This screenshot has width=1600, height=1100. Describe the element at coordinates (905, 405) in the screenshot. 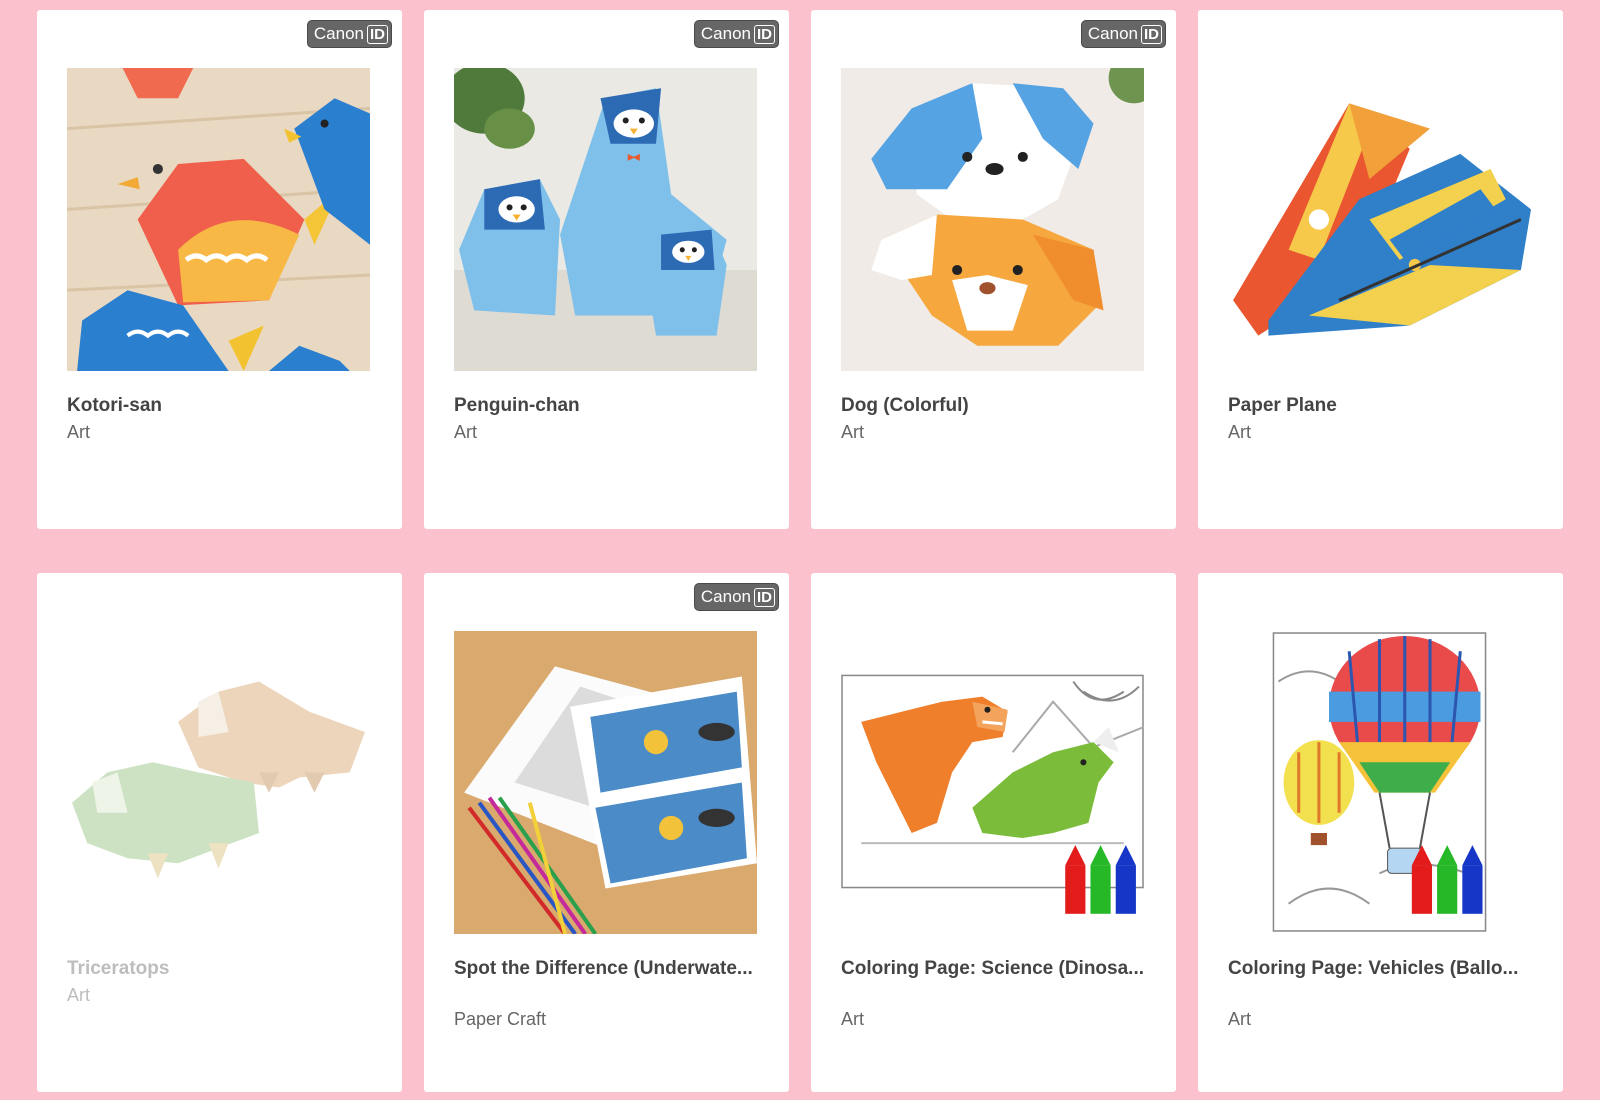

I see `card-title: Dog (Colorful)` at that location.